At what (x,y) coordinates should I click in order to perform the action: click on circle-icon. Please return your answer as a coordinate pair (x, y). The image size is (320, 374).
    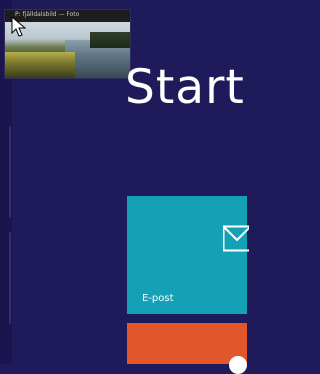
    Looking at the image, I should click on (238, 365).